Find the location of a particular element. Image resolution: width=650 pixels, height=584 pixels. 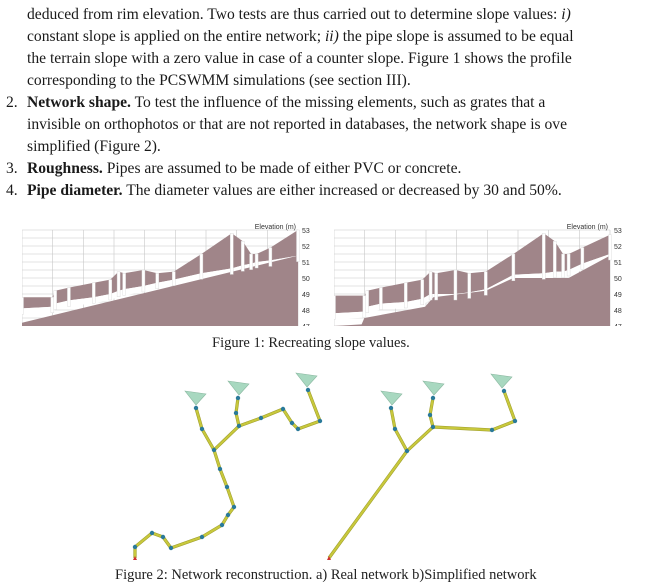

list-item-title: Pipe diameter. is located at coordinates (75, 190).